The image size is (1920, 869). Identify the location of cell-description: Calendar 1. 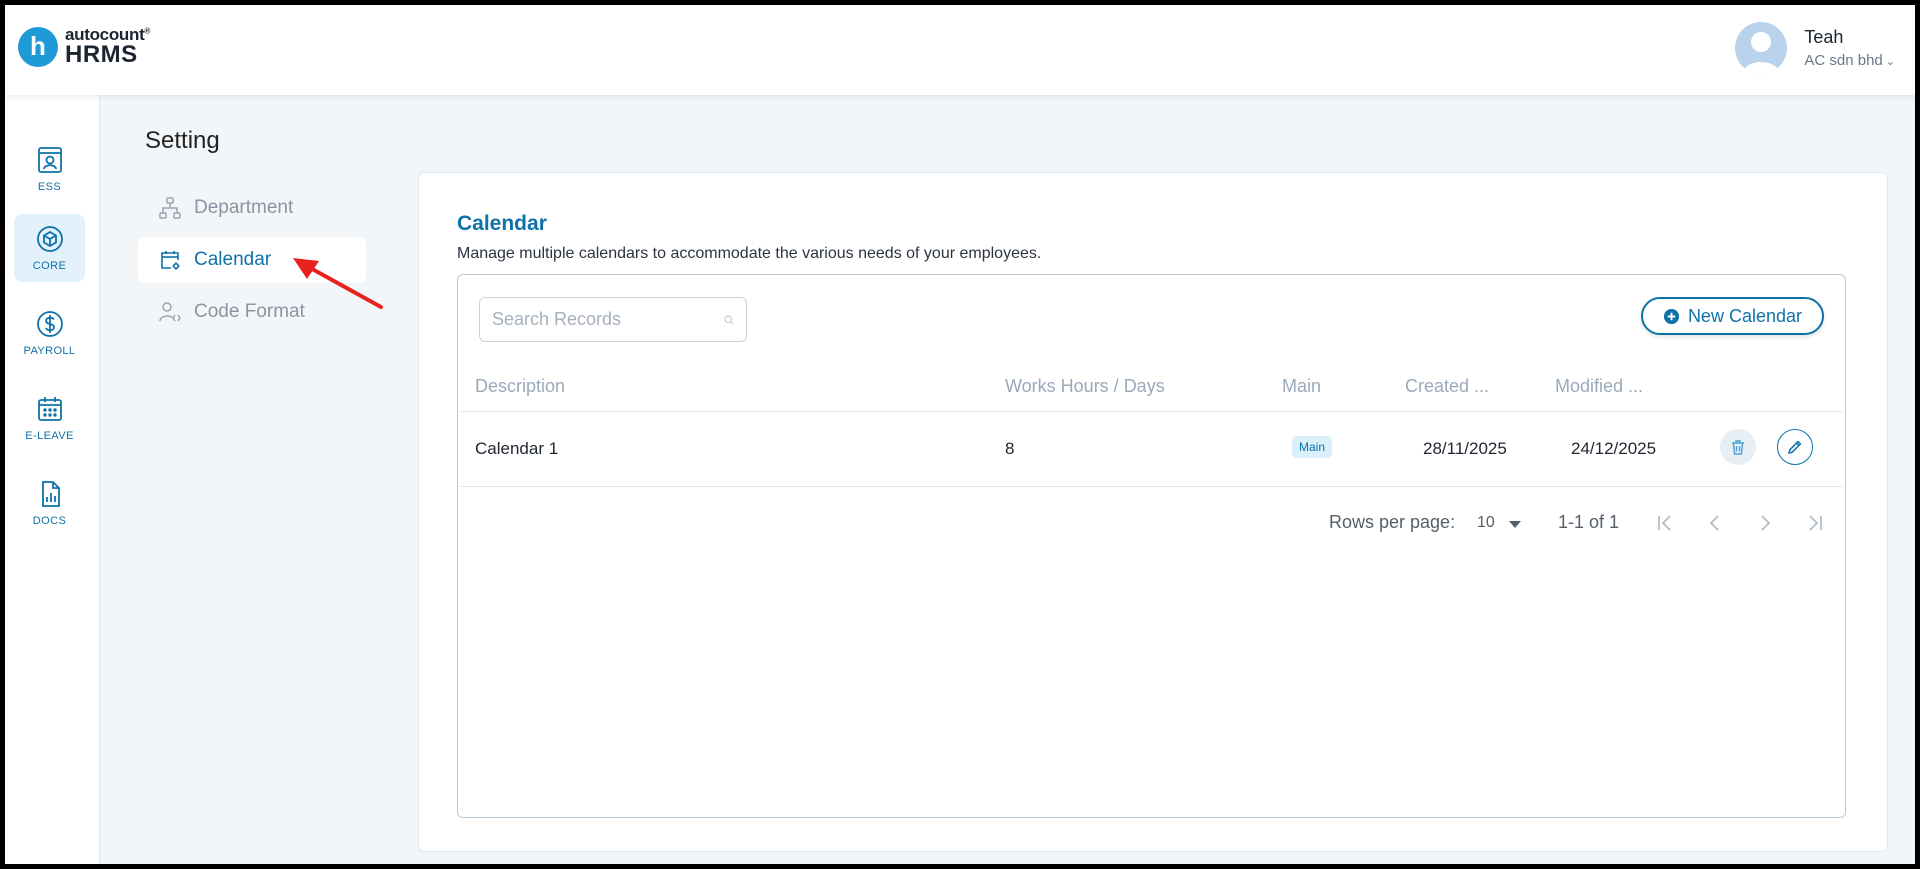
(517, 448).